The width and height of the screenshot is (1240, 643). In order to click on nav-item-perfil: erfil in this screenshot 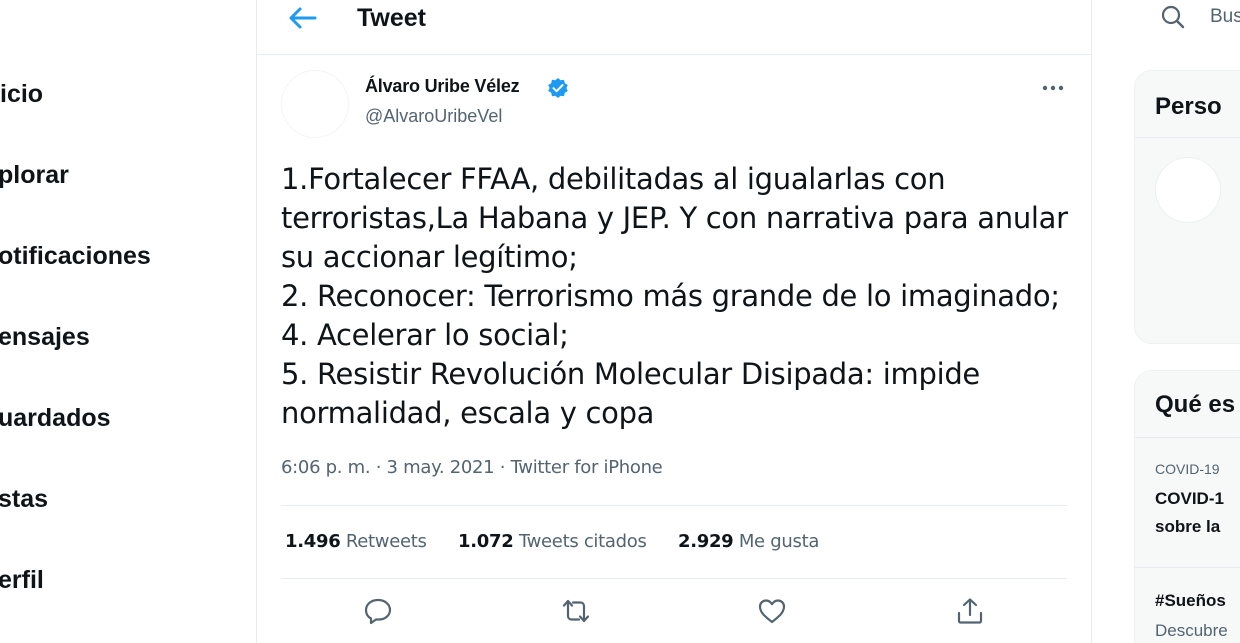, I will do `click(22, 580)`.